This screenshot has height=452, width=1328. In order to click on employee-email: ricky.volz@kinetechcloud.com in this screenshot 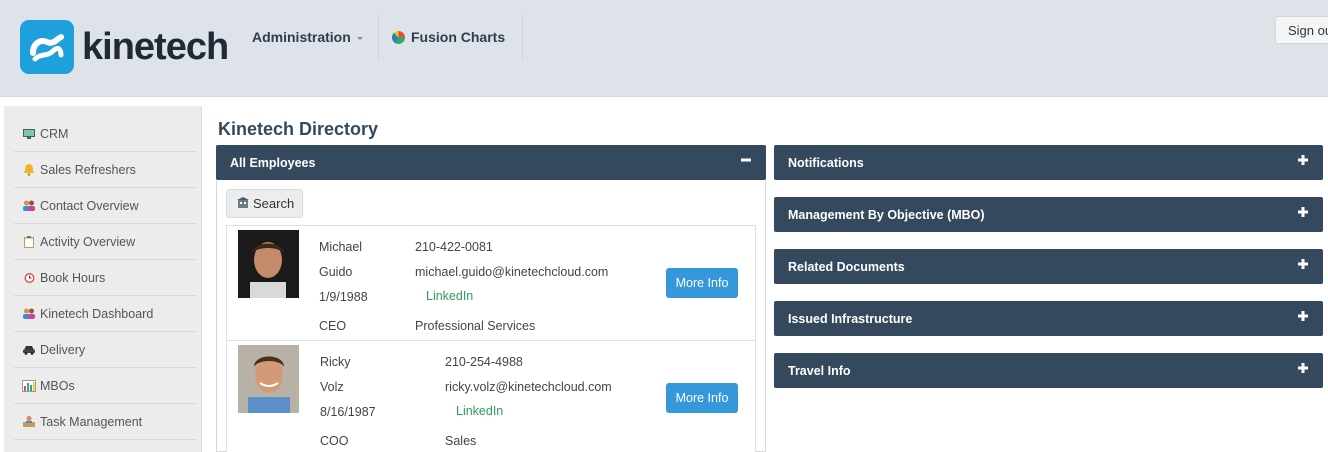, I will do `click(528, 387)`.